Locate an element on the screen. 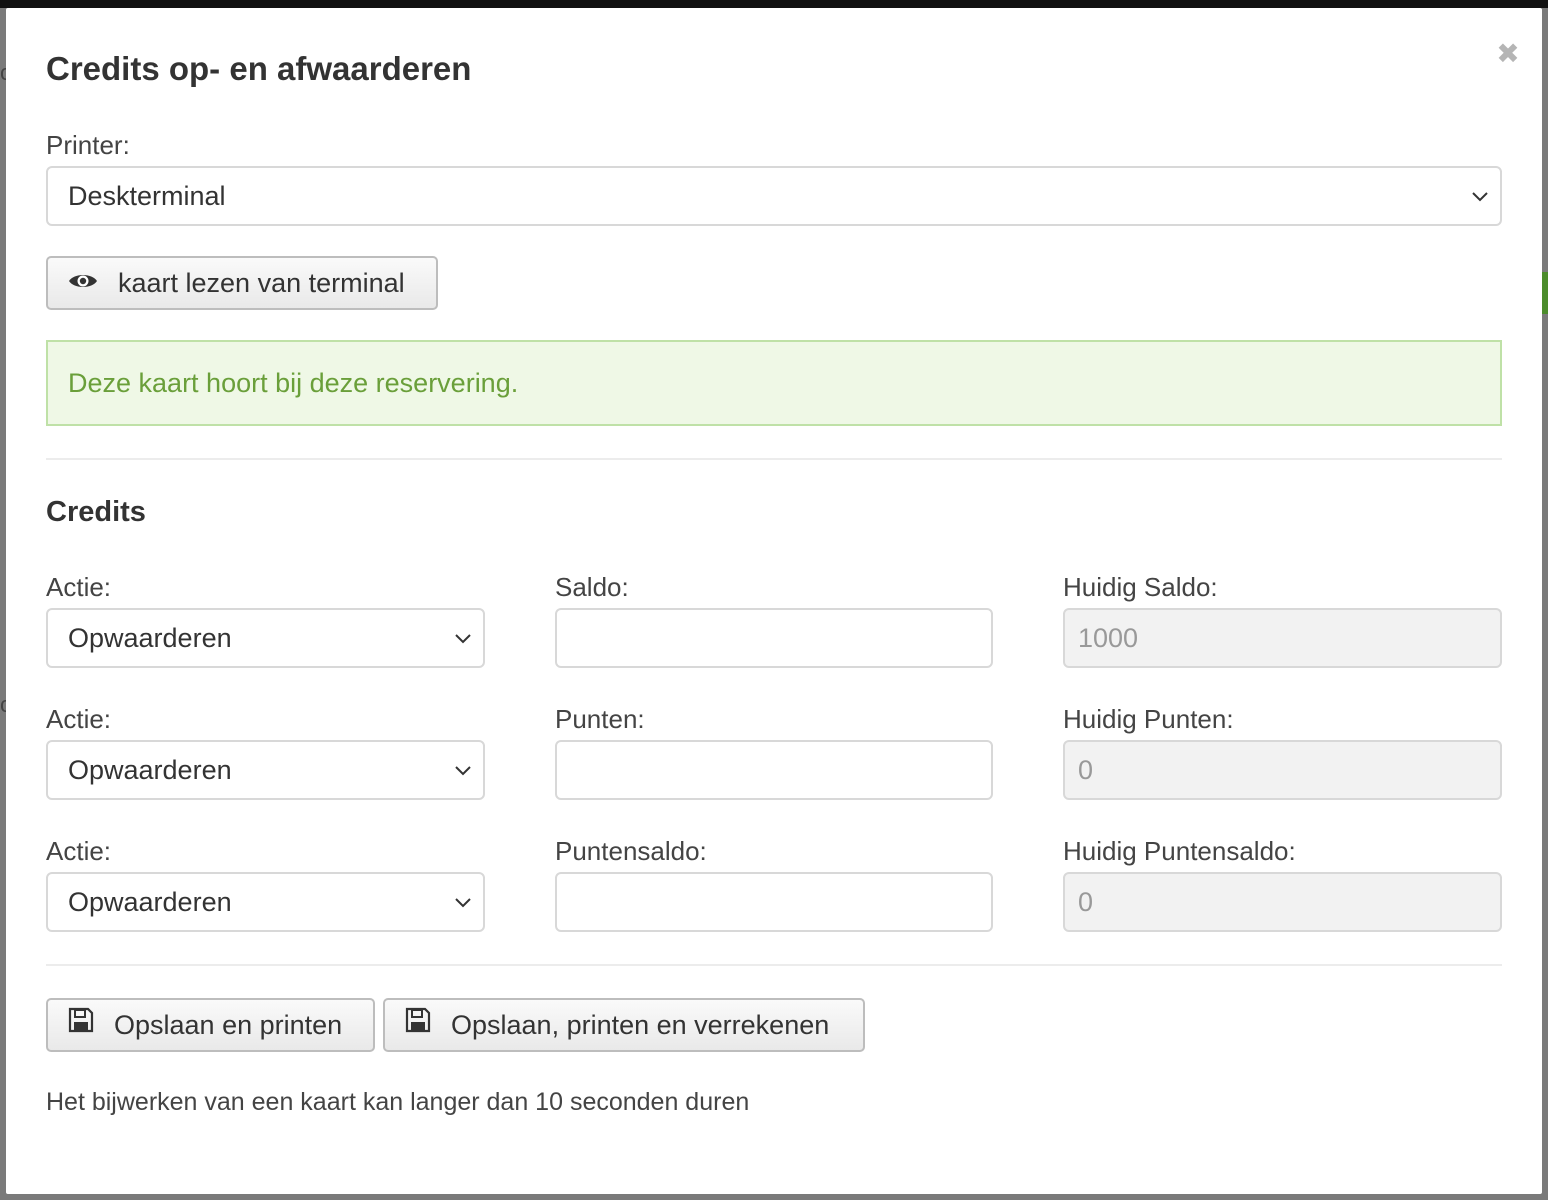 The height and width of the screenshot is (1200, 1548). punten-label: Punten: is located at coordinates (600, 719).